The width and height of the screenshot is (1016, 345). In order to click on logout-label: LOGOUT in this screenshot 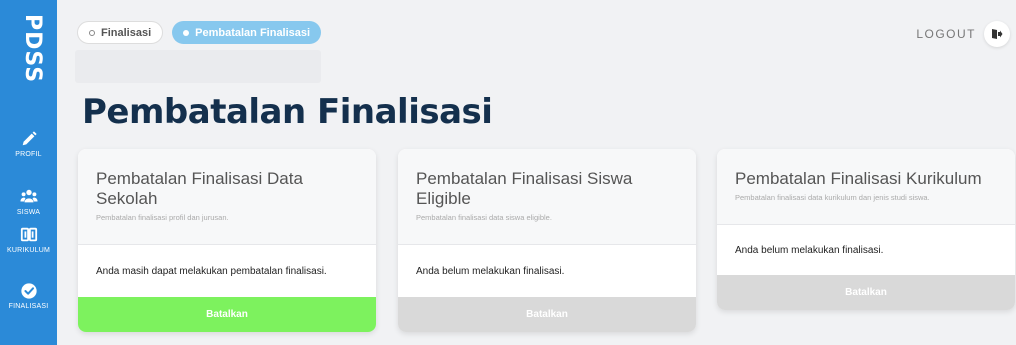, I will do `click(946, 34)`.